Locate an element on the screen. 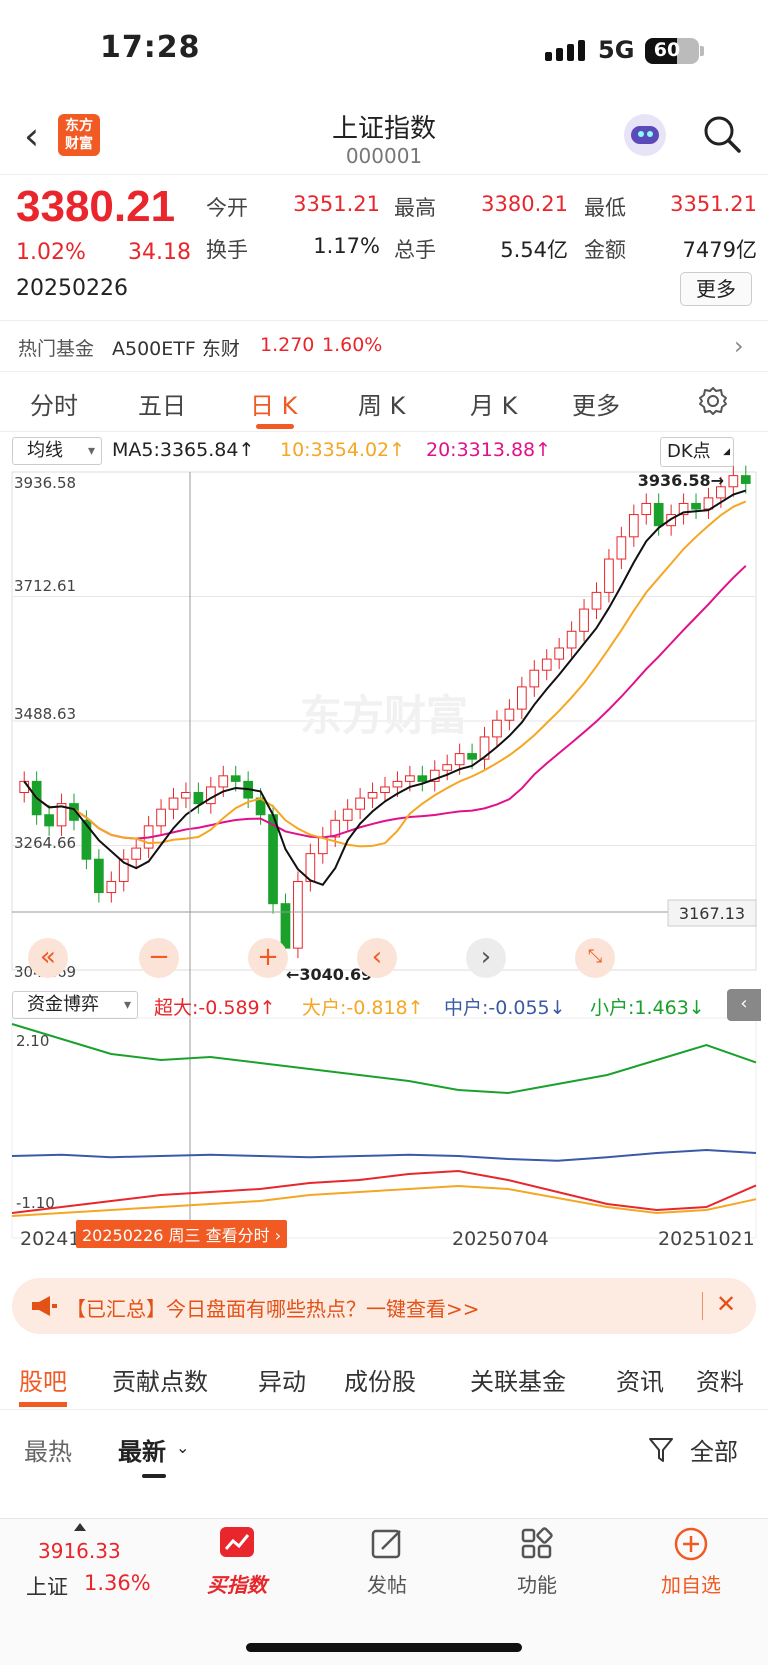 This screenshot has height=1665, width=768. tab-related-funds: 关联基金 is located at coordinates (518, 1379).